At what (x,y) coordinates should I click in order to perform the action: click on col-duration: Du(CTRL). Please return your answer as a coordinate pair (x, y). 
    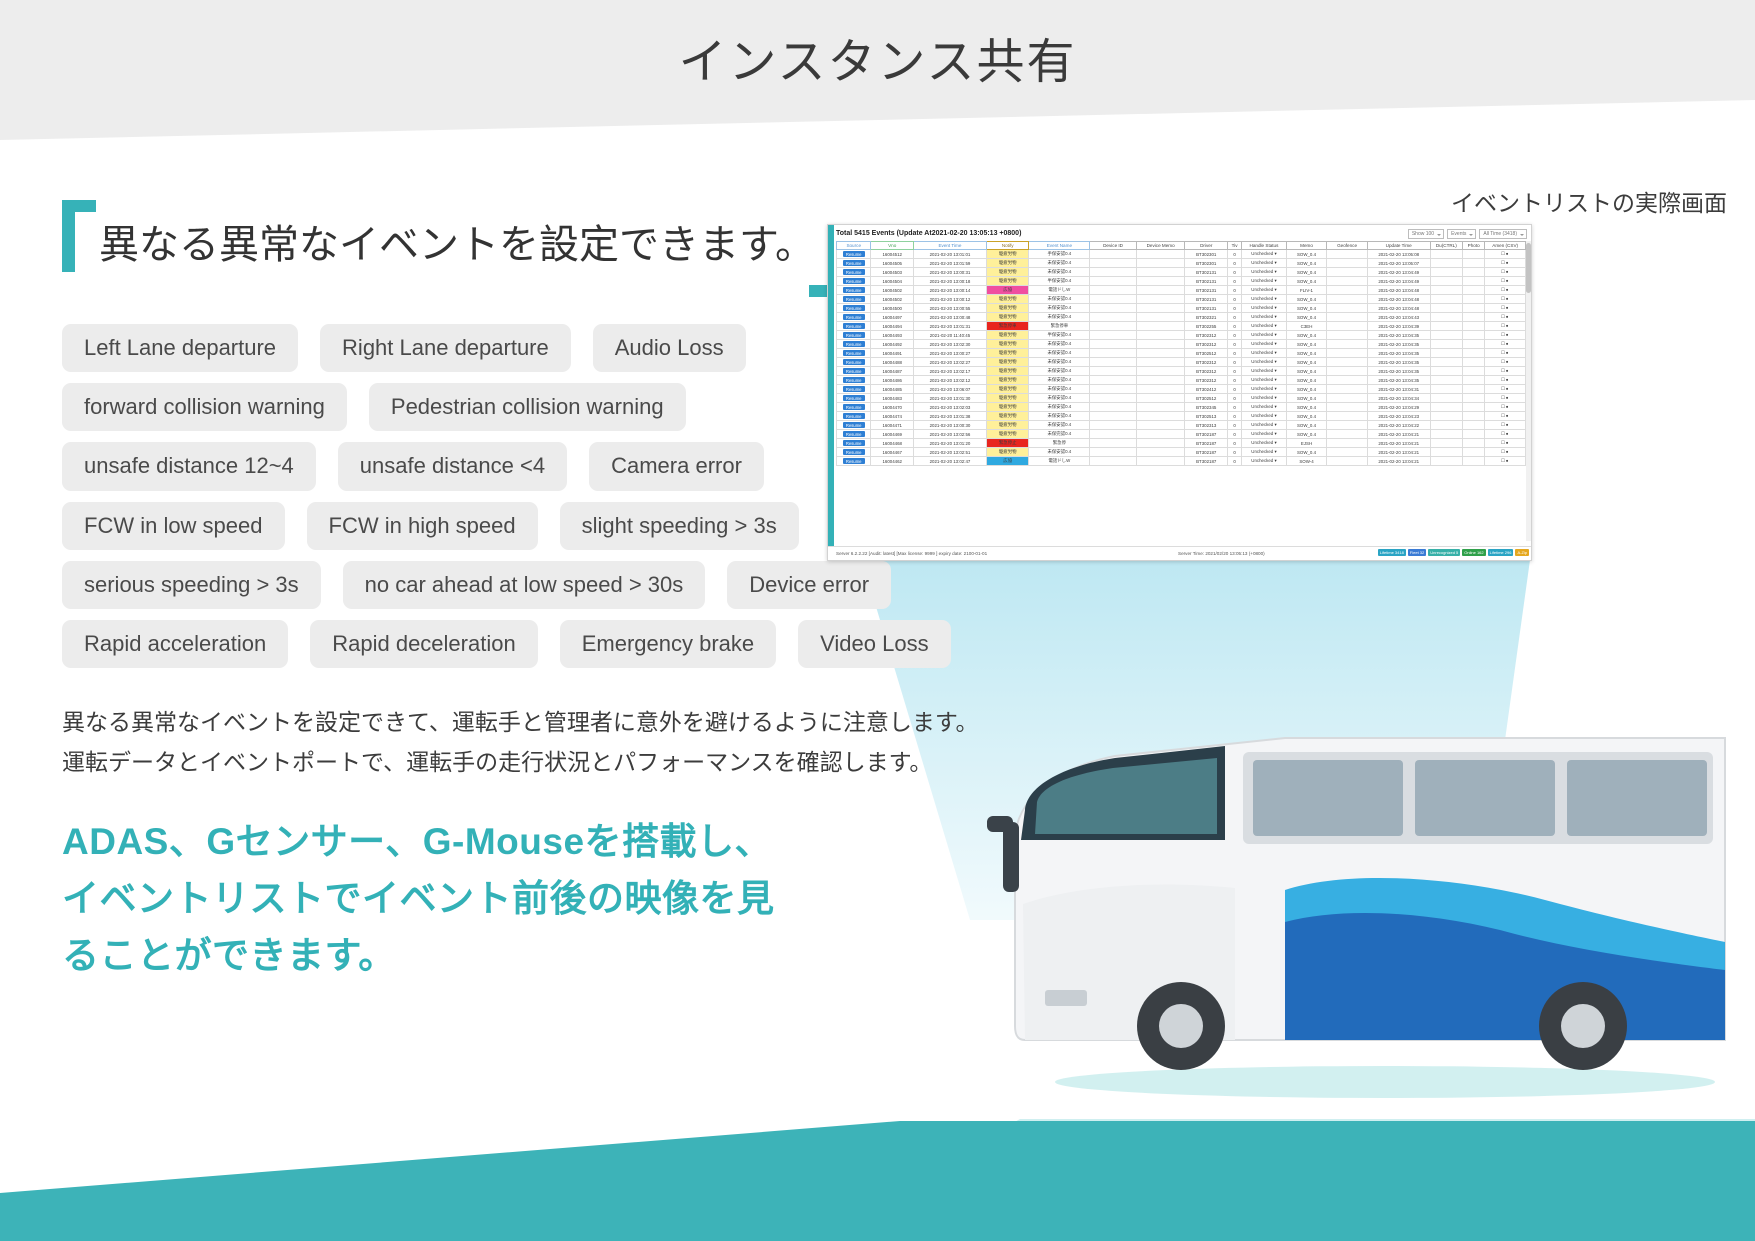
    Looking at the image, I should click on (1446, 245).